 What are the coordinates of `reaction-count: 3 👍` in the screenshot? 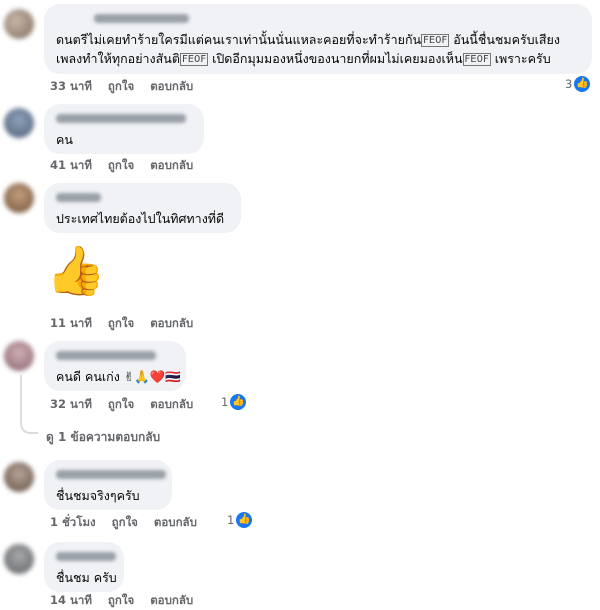 It's located at (578, 84).